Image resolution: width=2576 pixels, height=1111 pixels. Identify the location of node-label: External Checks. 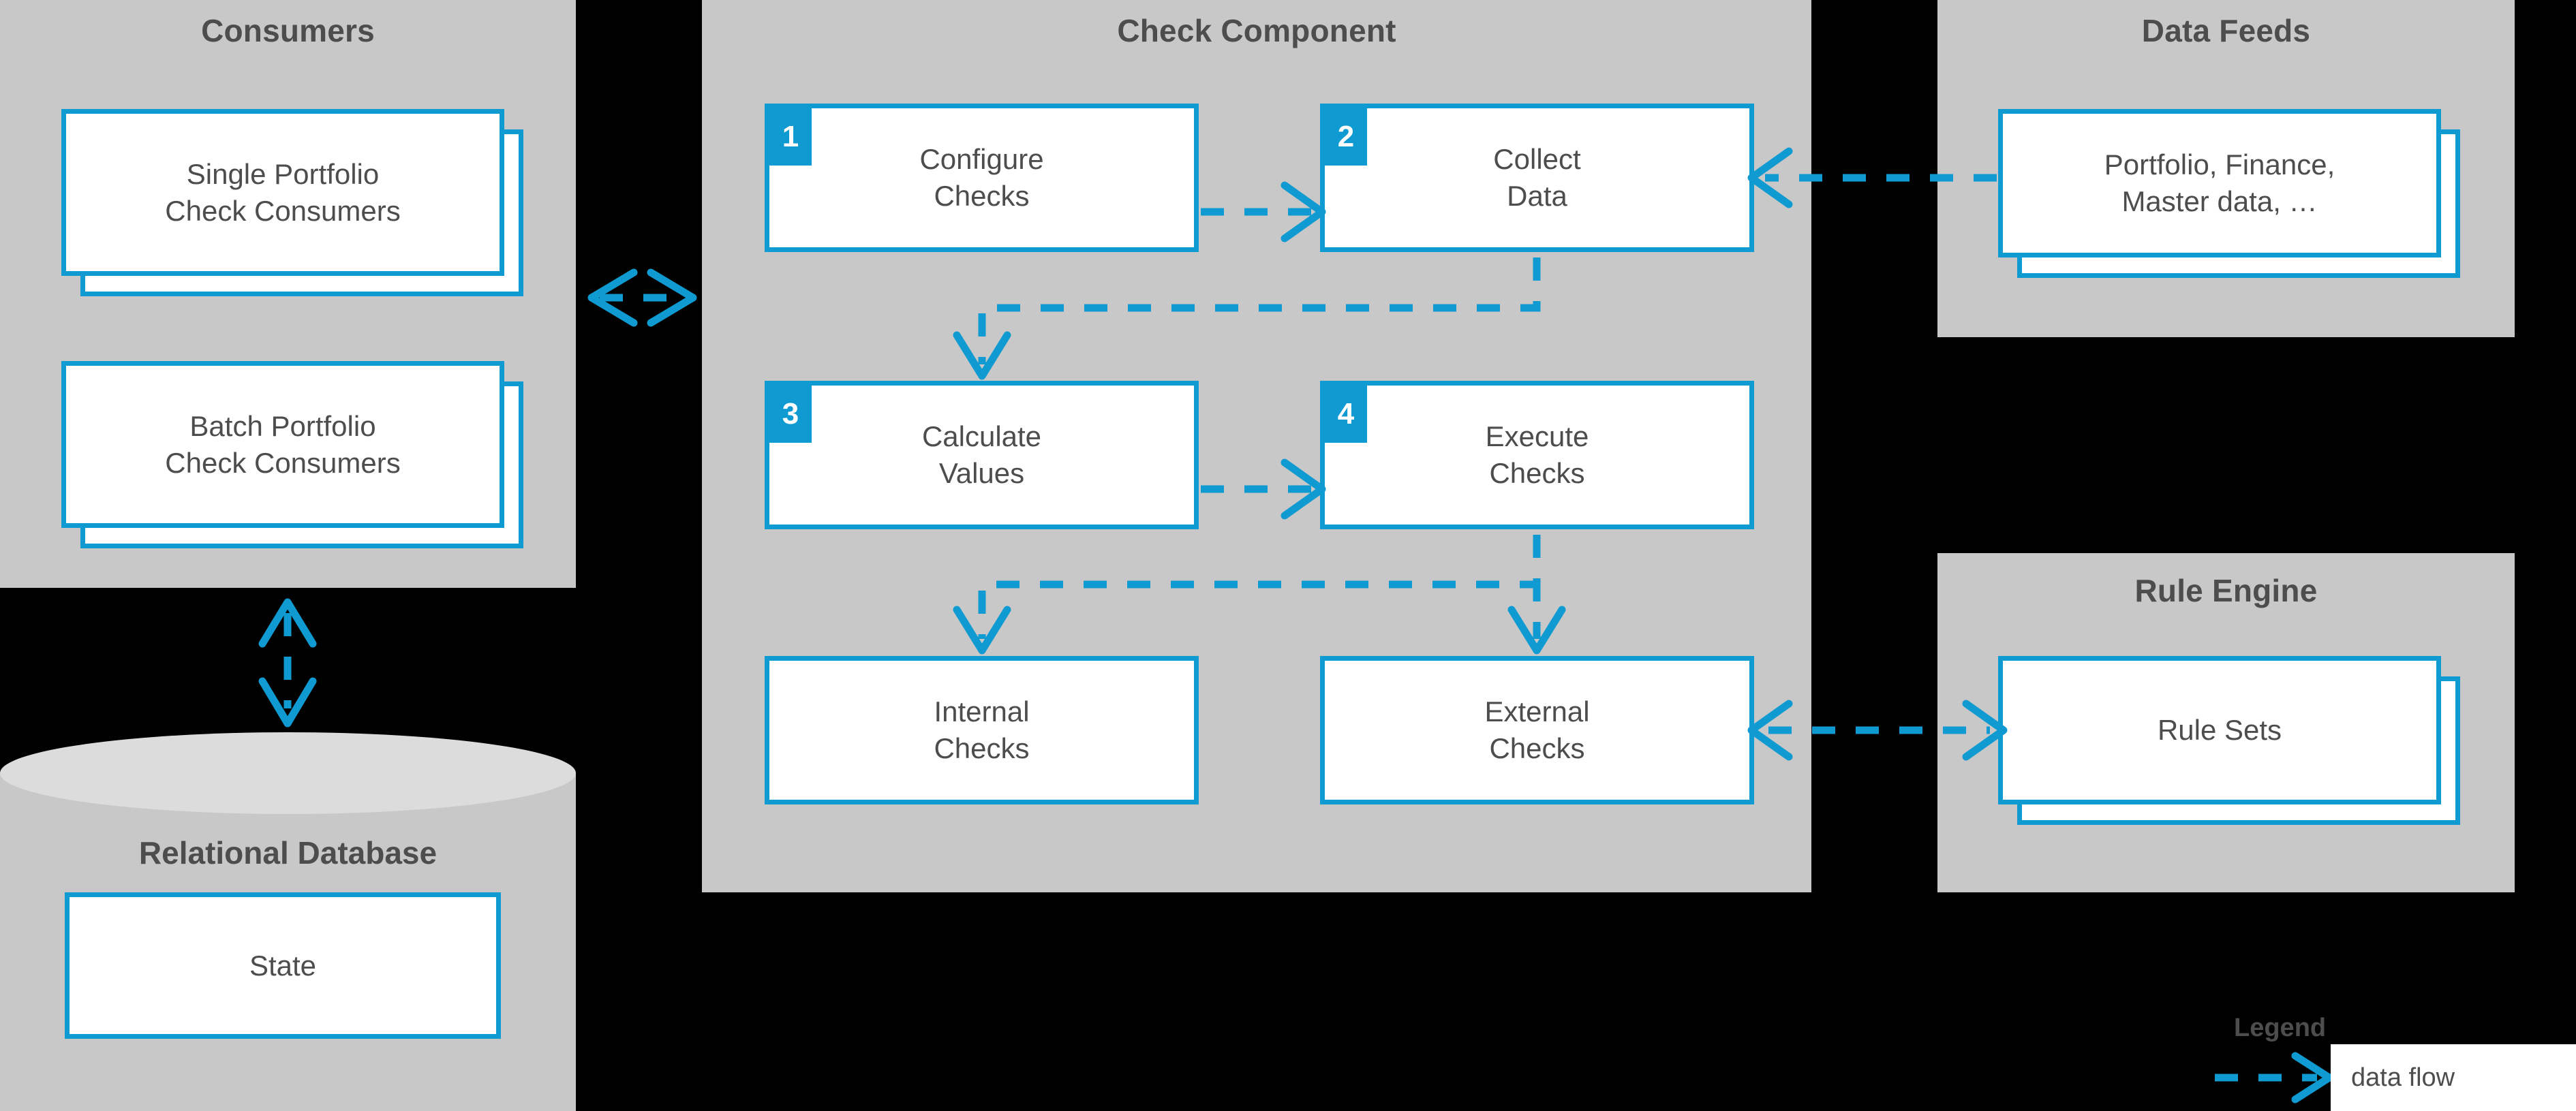
(1537, 729).